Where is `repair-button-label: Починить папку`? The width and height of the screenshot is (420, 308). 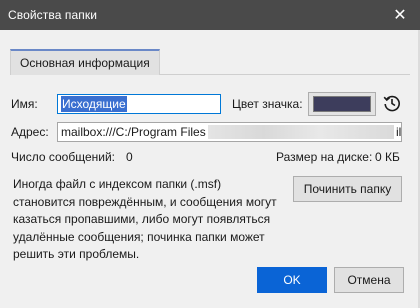 repair-button-label: Починить папку is located at coordinates (347, 189).